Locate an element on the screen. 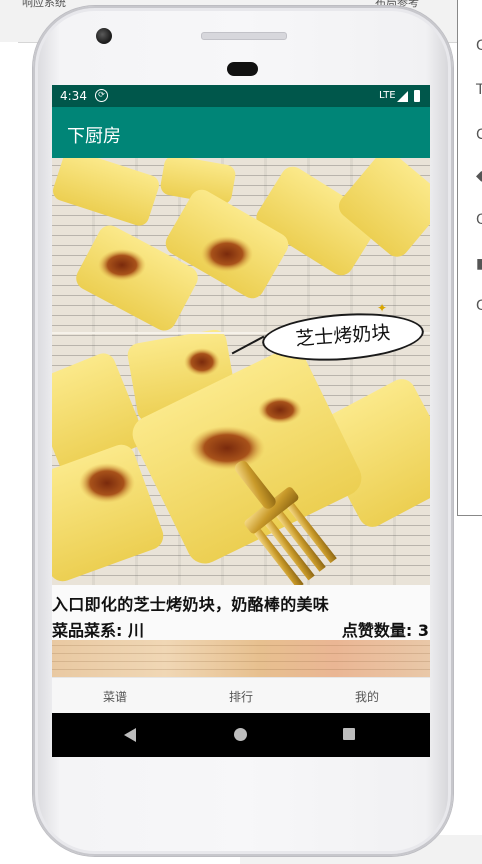  ide-left-margin is located at coordinates (9, 453).